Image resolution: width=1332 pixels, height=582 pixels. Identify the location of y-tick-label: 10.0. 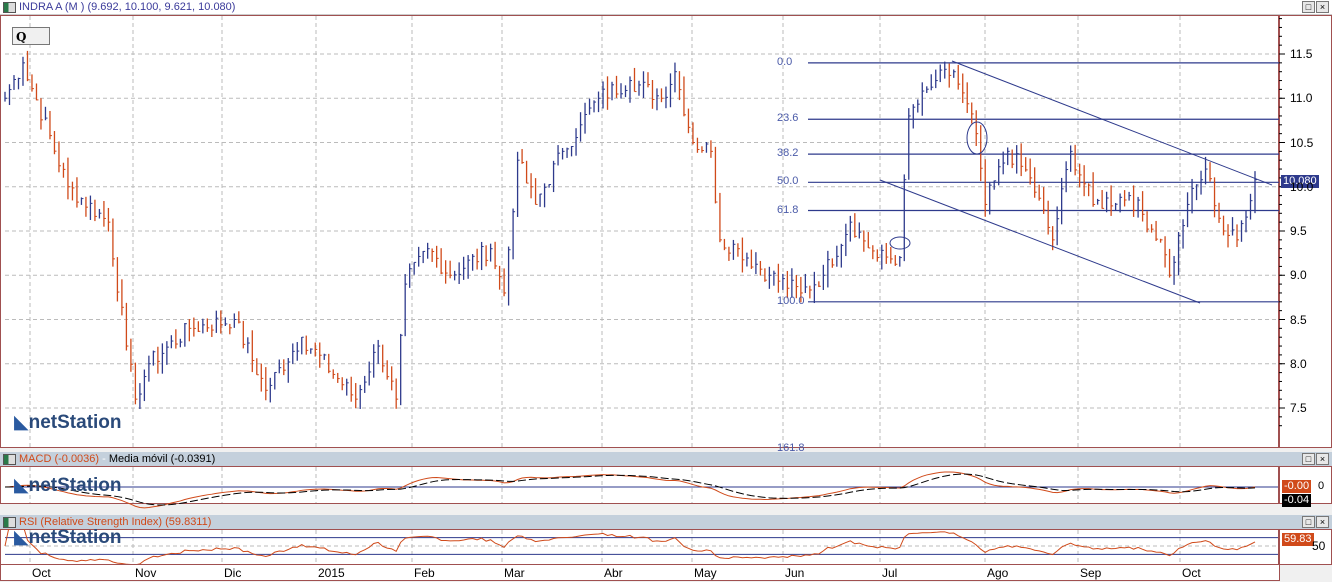
(1302, 186).